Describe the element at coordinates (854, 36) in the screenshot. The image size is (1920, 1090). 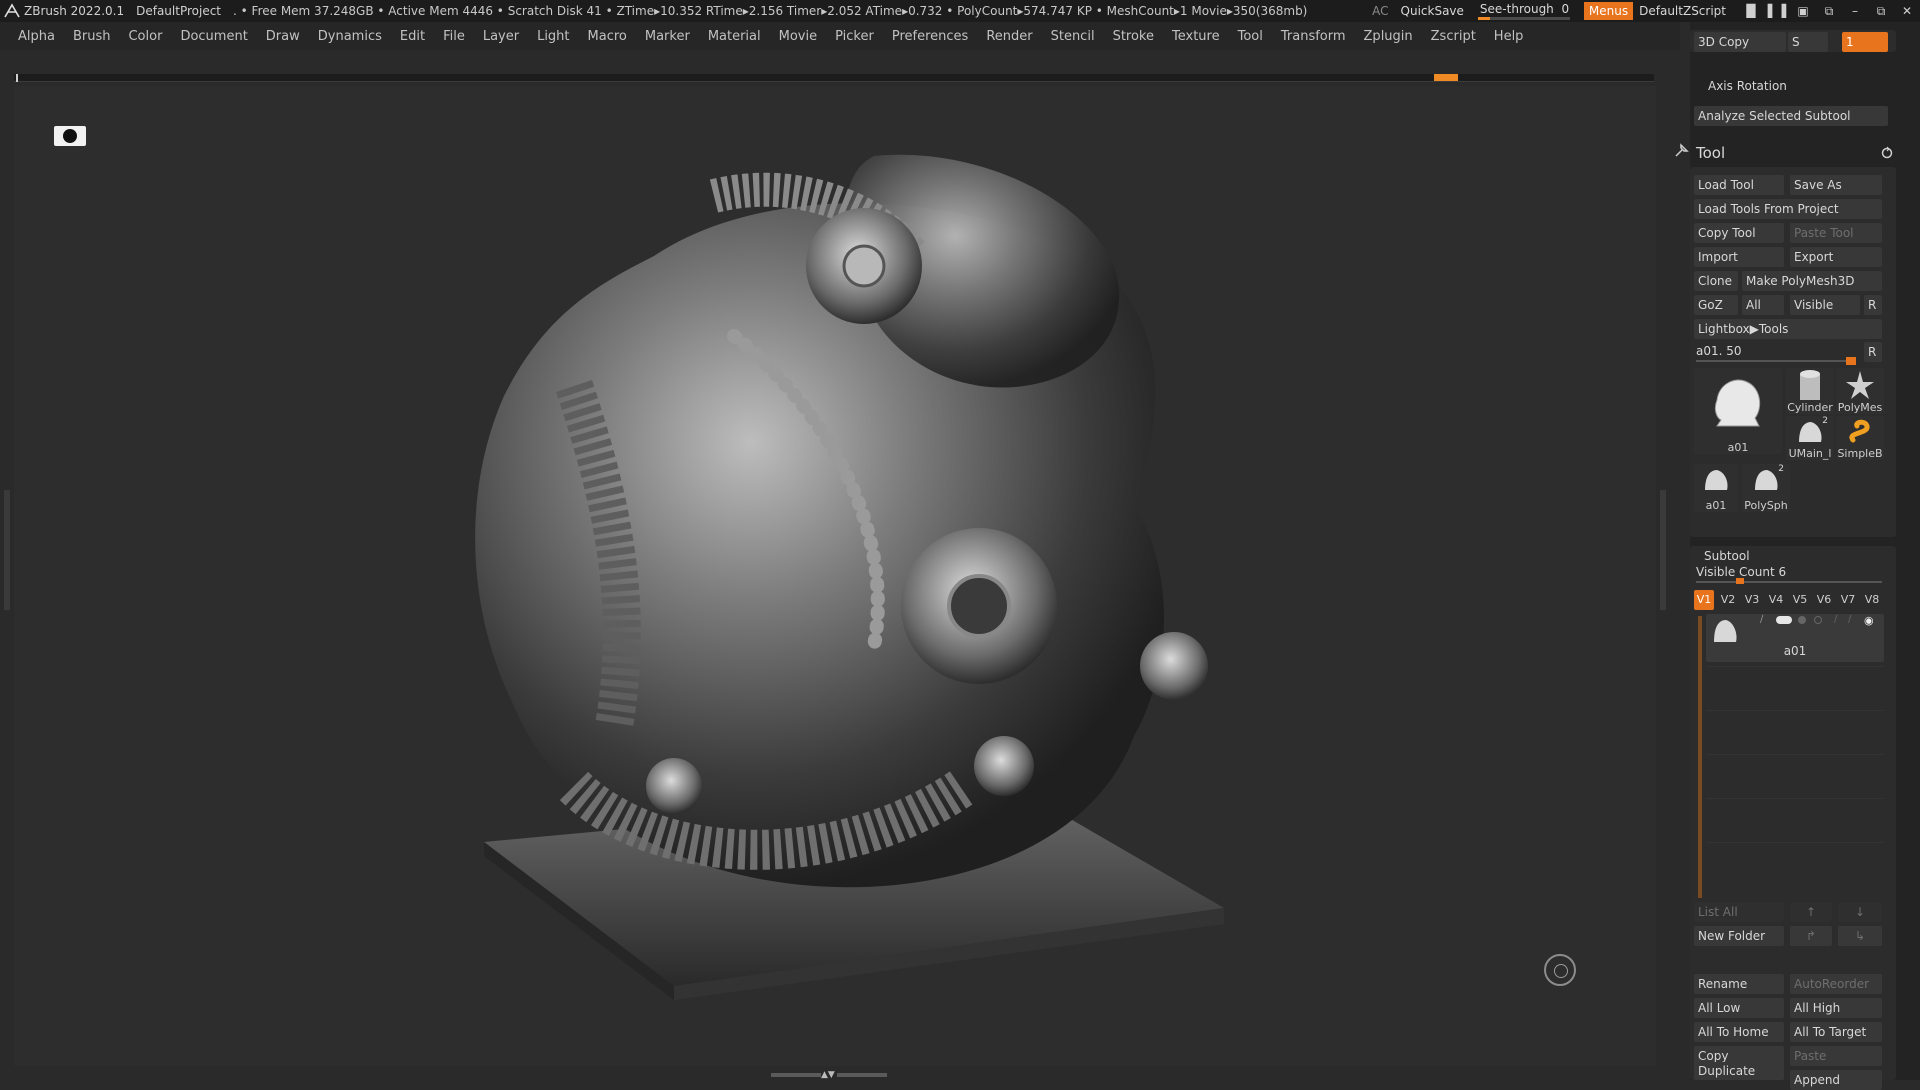
I see `menu-picker: Picker` at that location.